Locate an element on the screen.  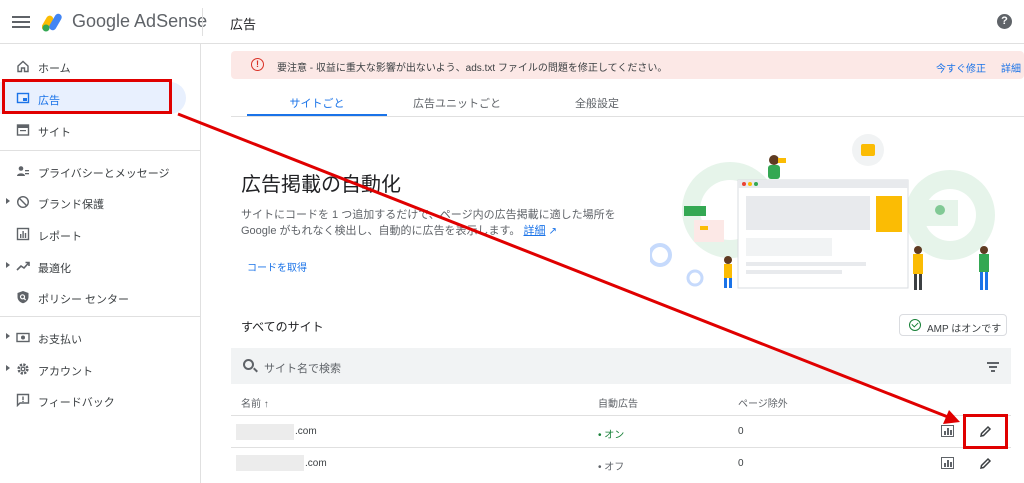
error-icon: ! is located at coordinates (257, 64).